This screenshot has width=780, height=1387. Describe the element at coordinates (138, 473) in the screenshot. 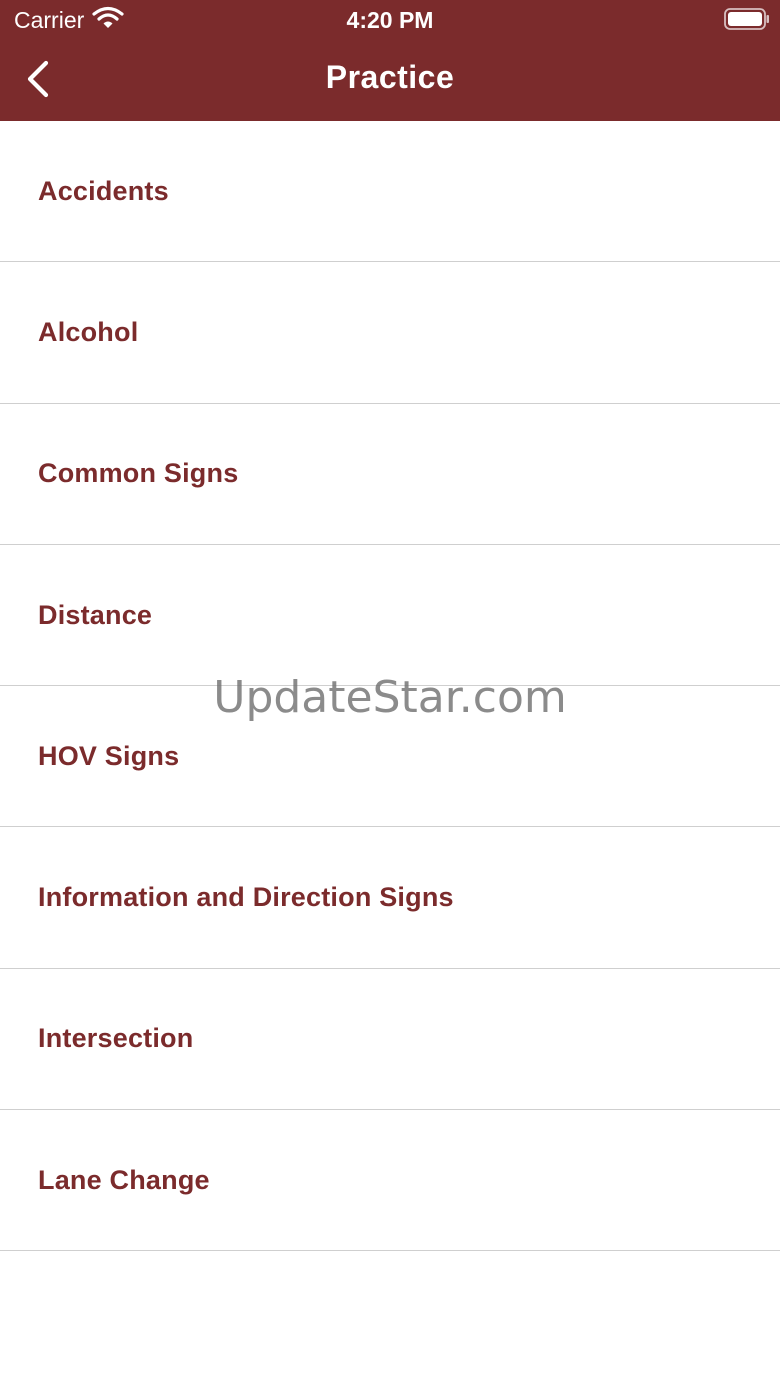

I see `list-item-label: Common Signs` at that location.